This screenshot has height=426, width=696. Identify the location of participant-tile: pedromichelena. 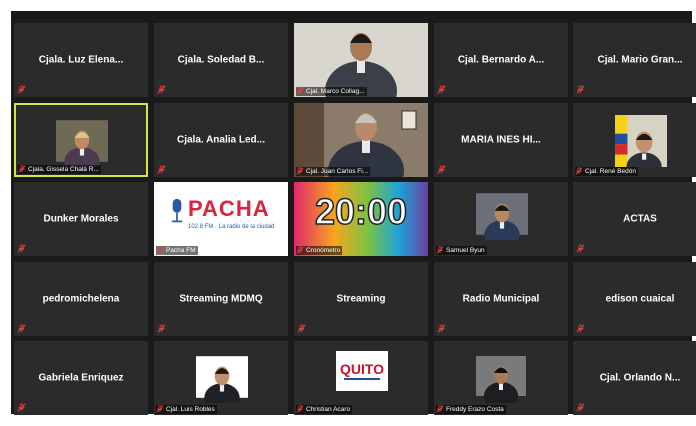
(81, 299).